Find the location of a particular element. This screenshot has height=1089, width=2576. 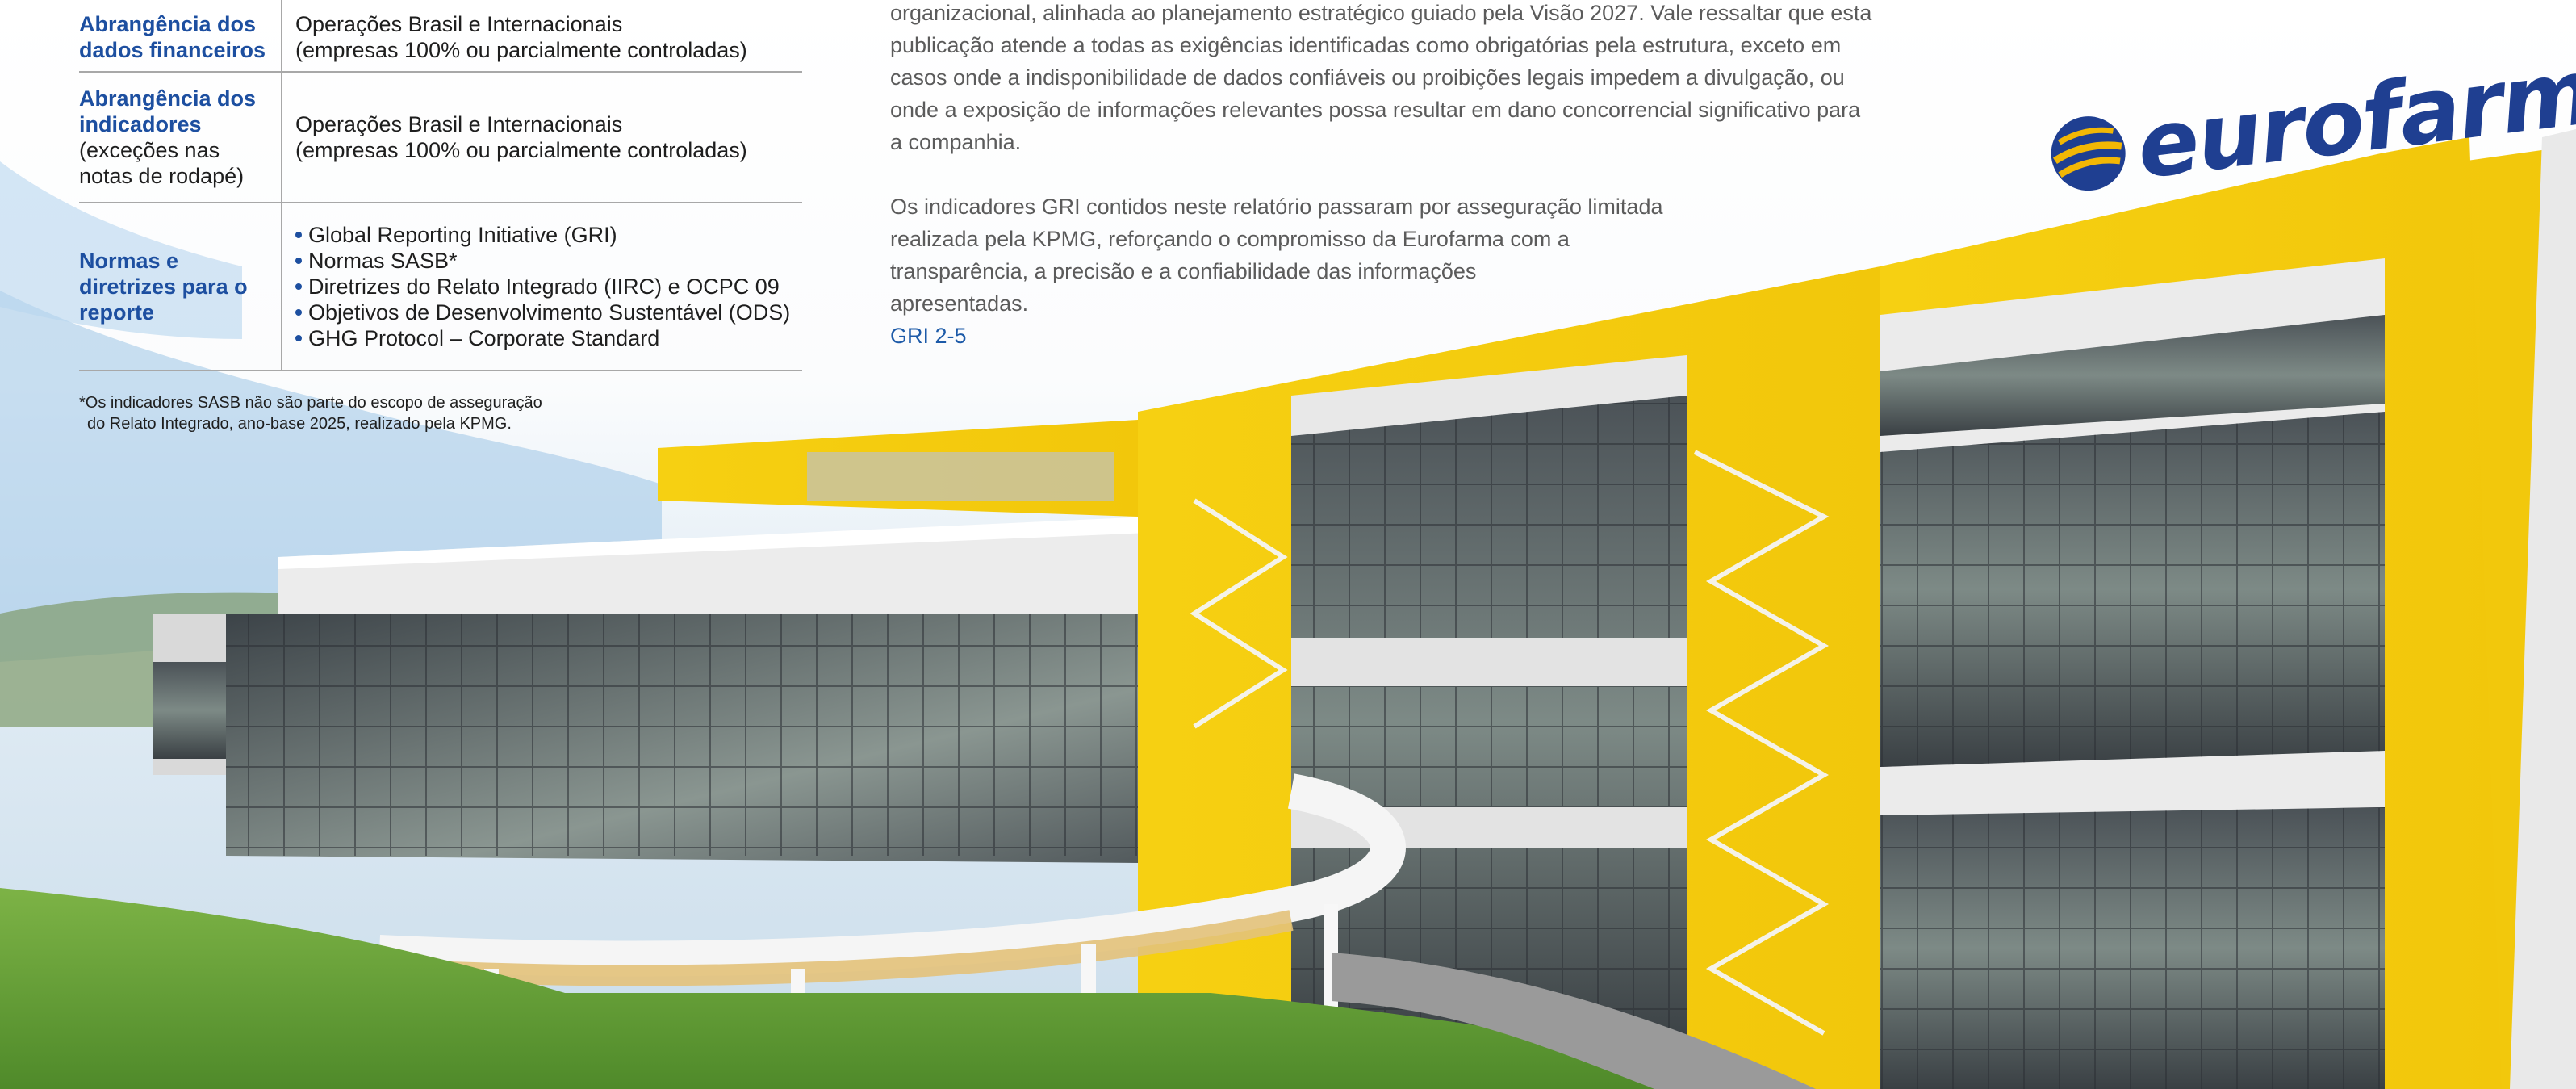

paragraph-line: apresentadas. is located at coordinates (959, 303).